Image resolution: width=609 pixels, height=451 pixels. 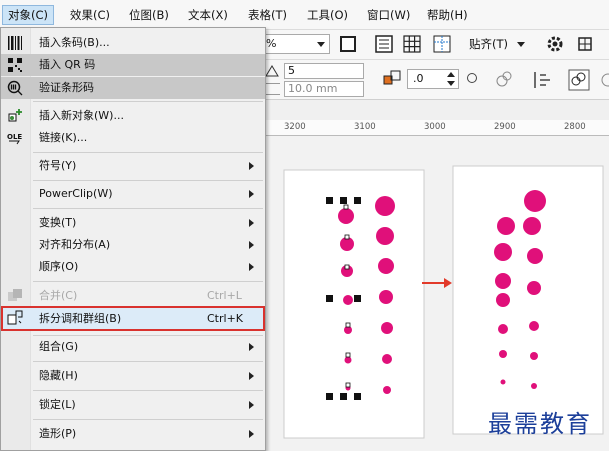 I want to click on menu-item-label: 合并(C), so click(x=58, y=295).